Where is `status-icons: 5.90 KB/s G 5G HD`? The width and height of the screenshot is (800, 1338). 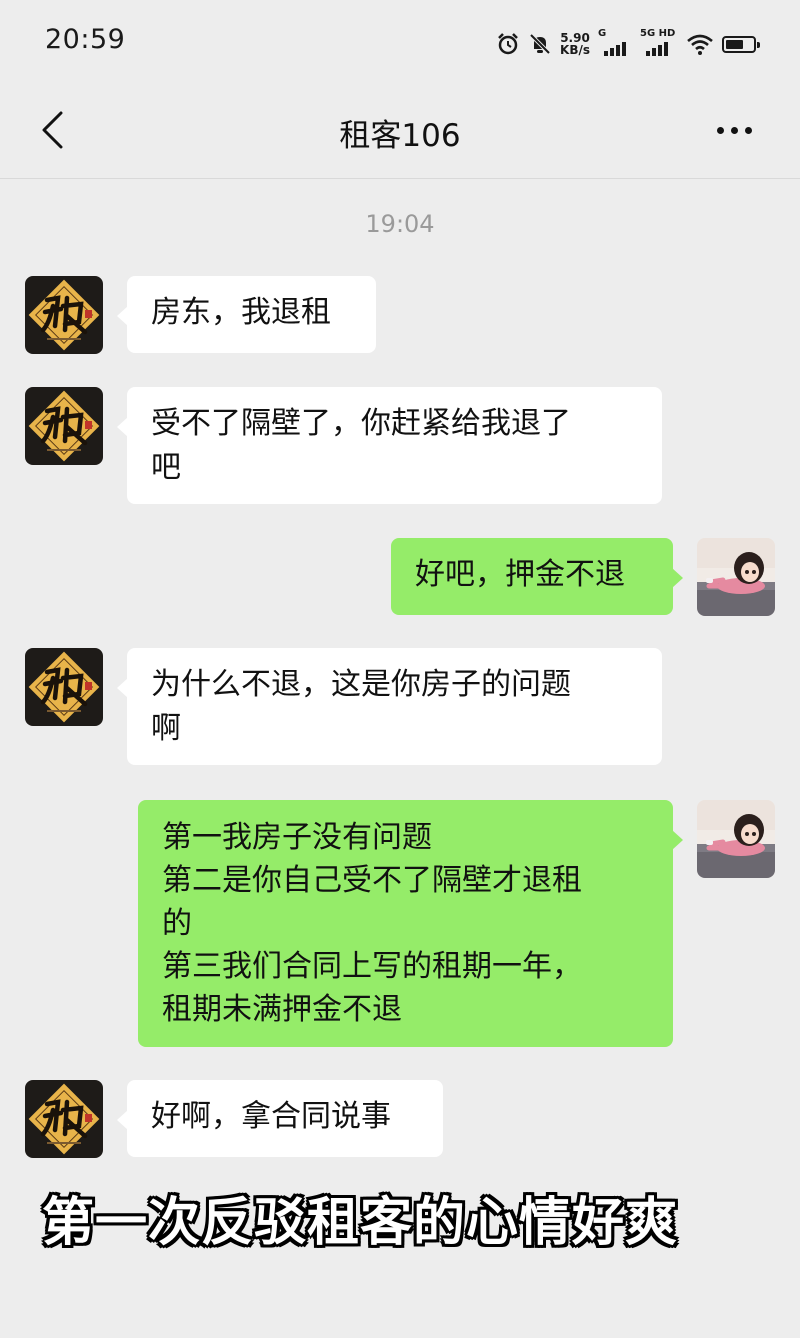 status-icons: 5.90 KB/s G 5G HD is located at coordinates (628, 44).